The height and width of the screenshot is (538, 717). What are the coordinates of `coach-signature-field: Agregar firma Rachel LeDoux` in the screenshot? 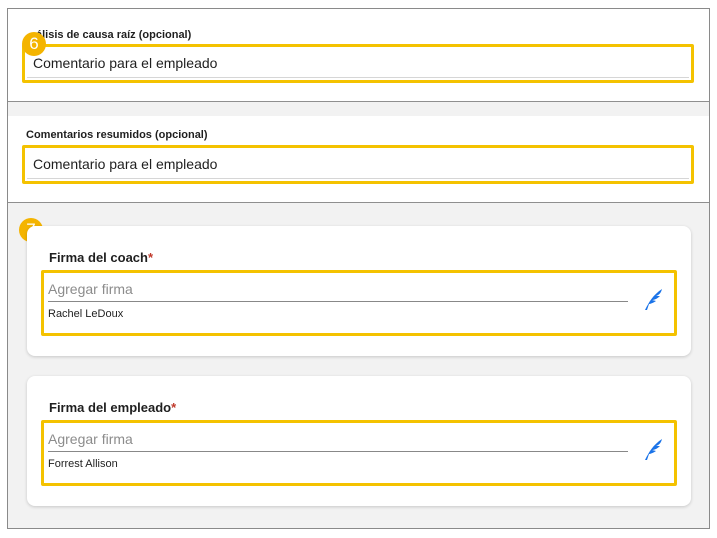 It's located at (359, 303).